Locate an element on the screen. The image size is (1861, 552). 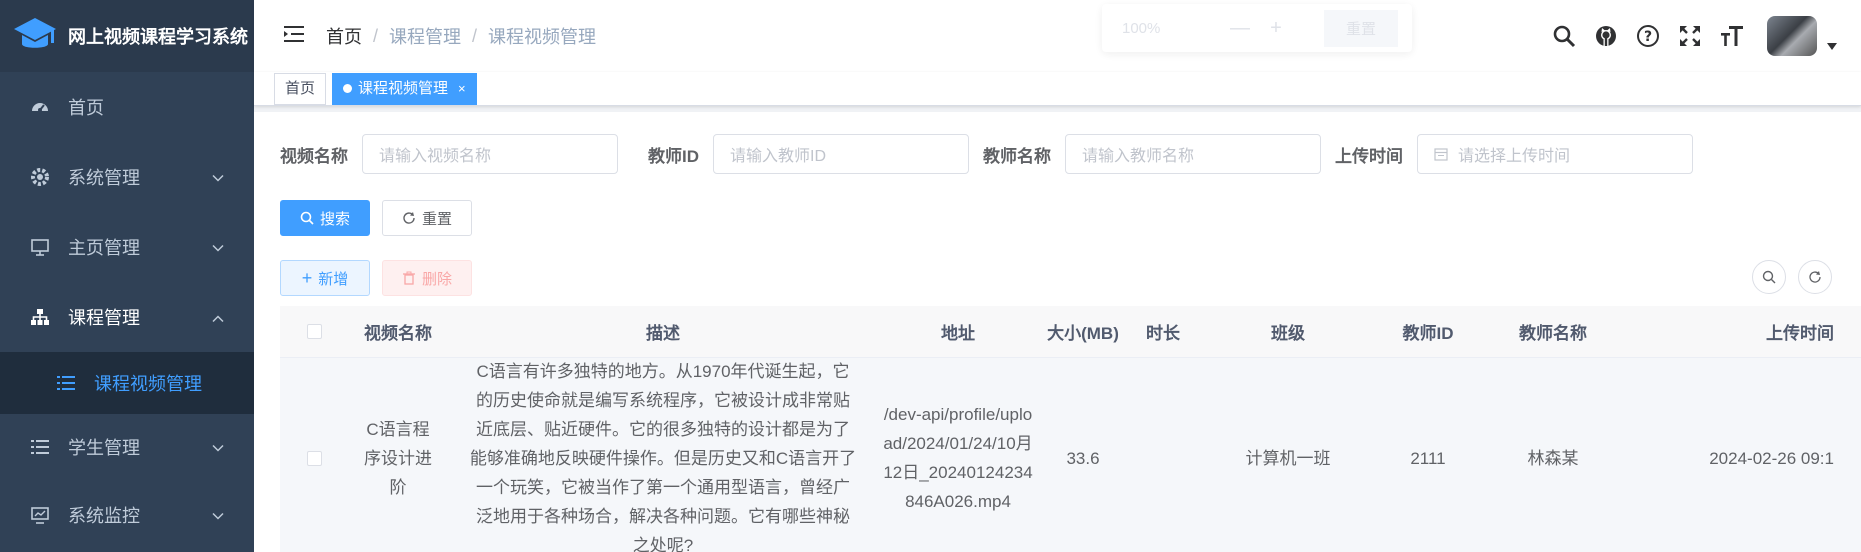
select-all-cell is located at coordinates (314, 331).